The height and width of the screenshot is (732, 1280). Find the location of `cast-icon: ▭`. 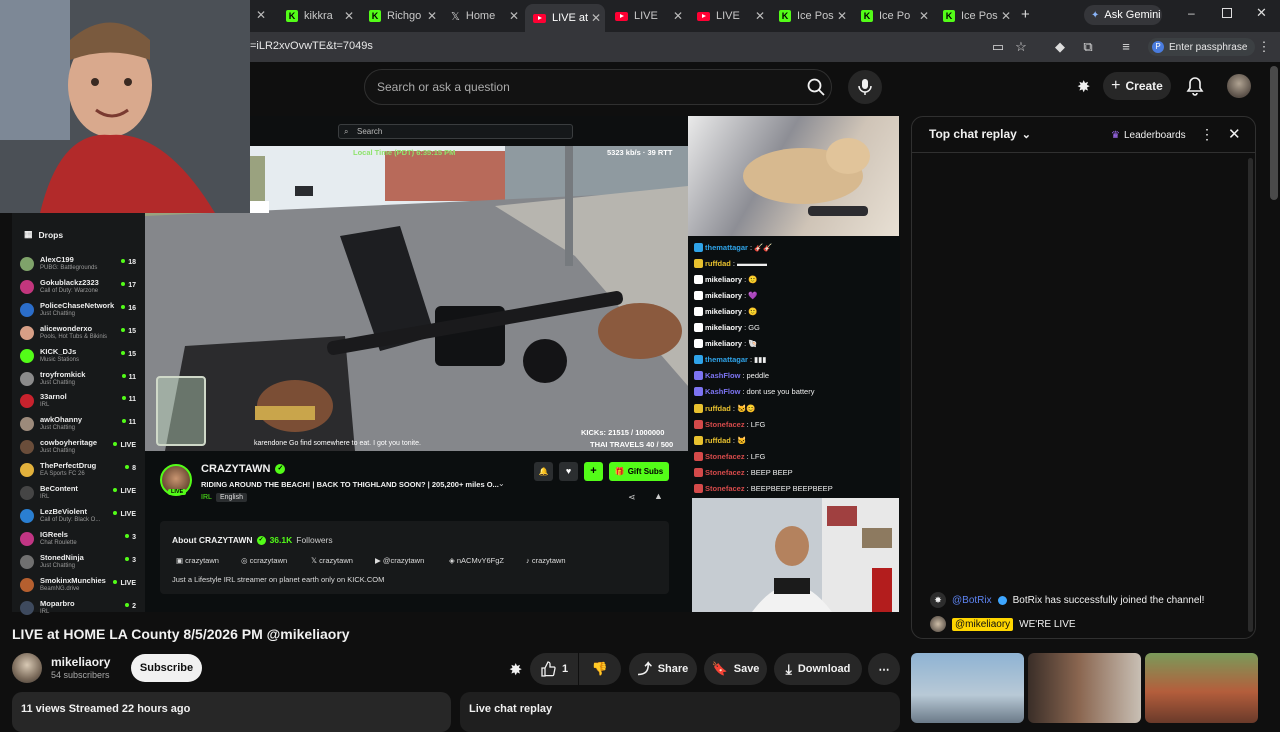

cast-icon: ▭ is located at coordinates (998, 47).